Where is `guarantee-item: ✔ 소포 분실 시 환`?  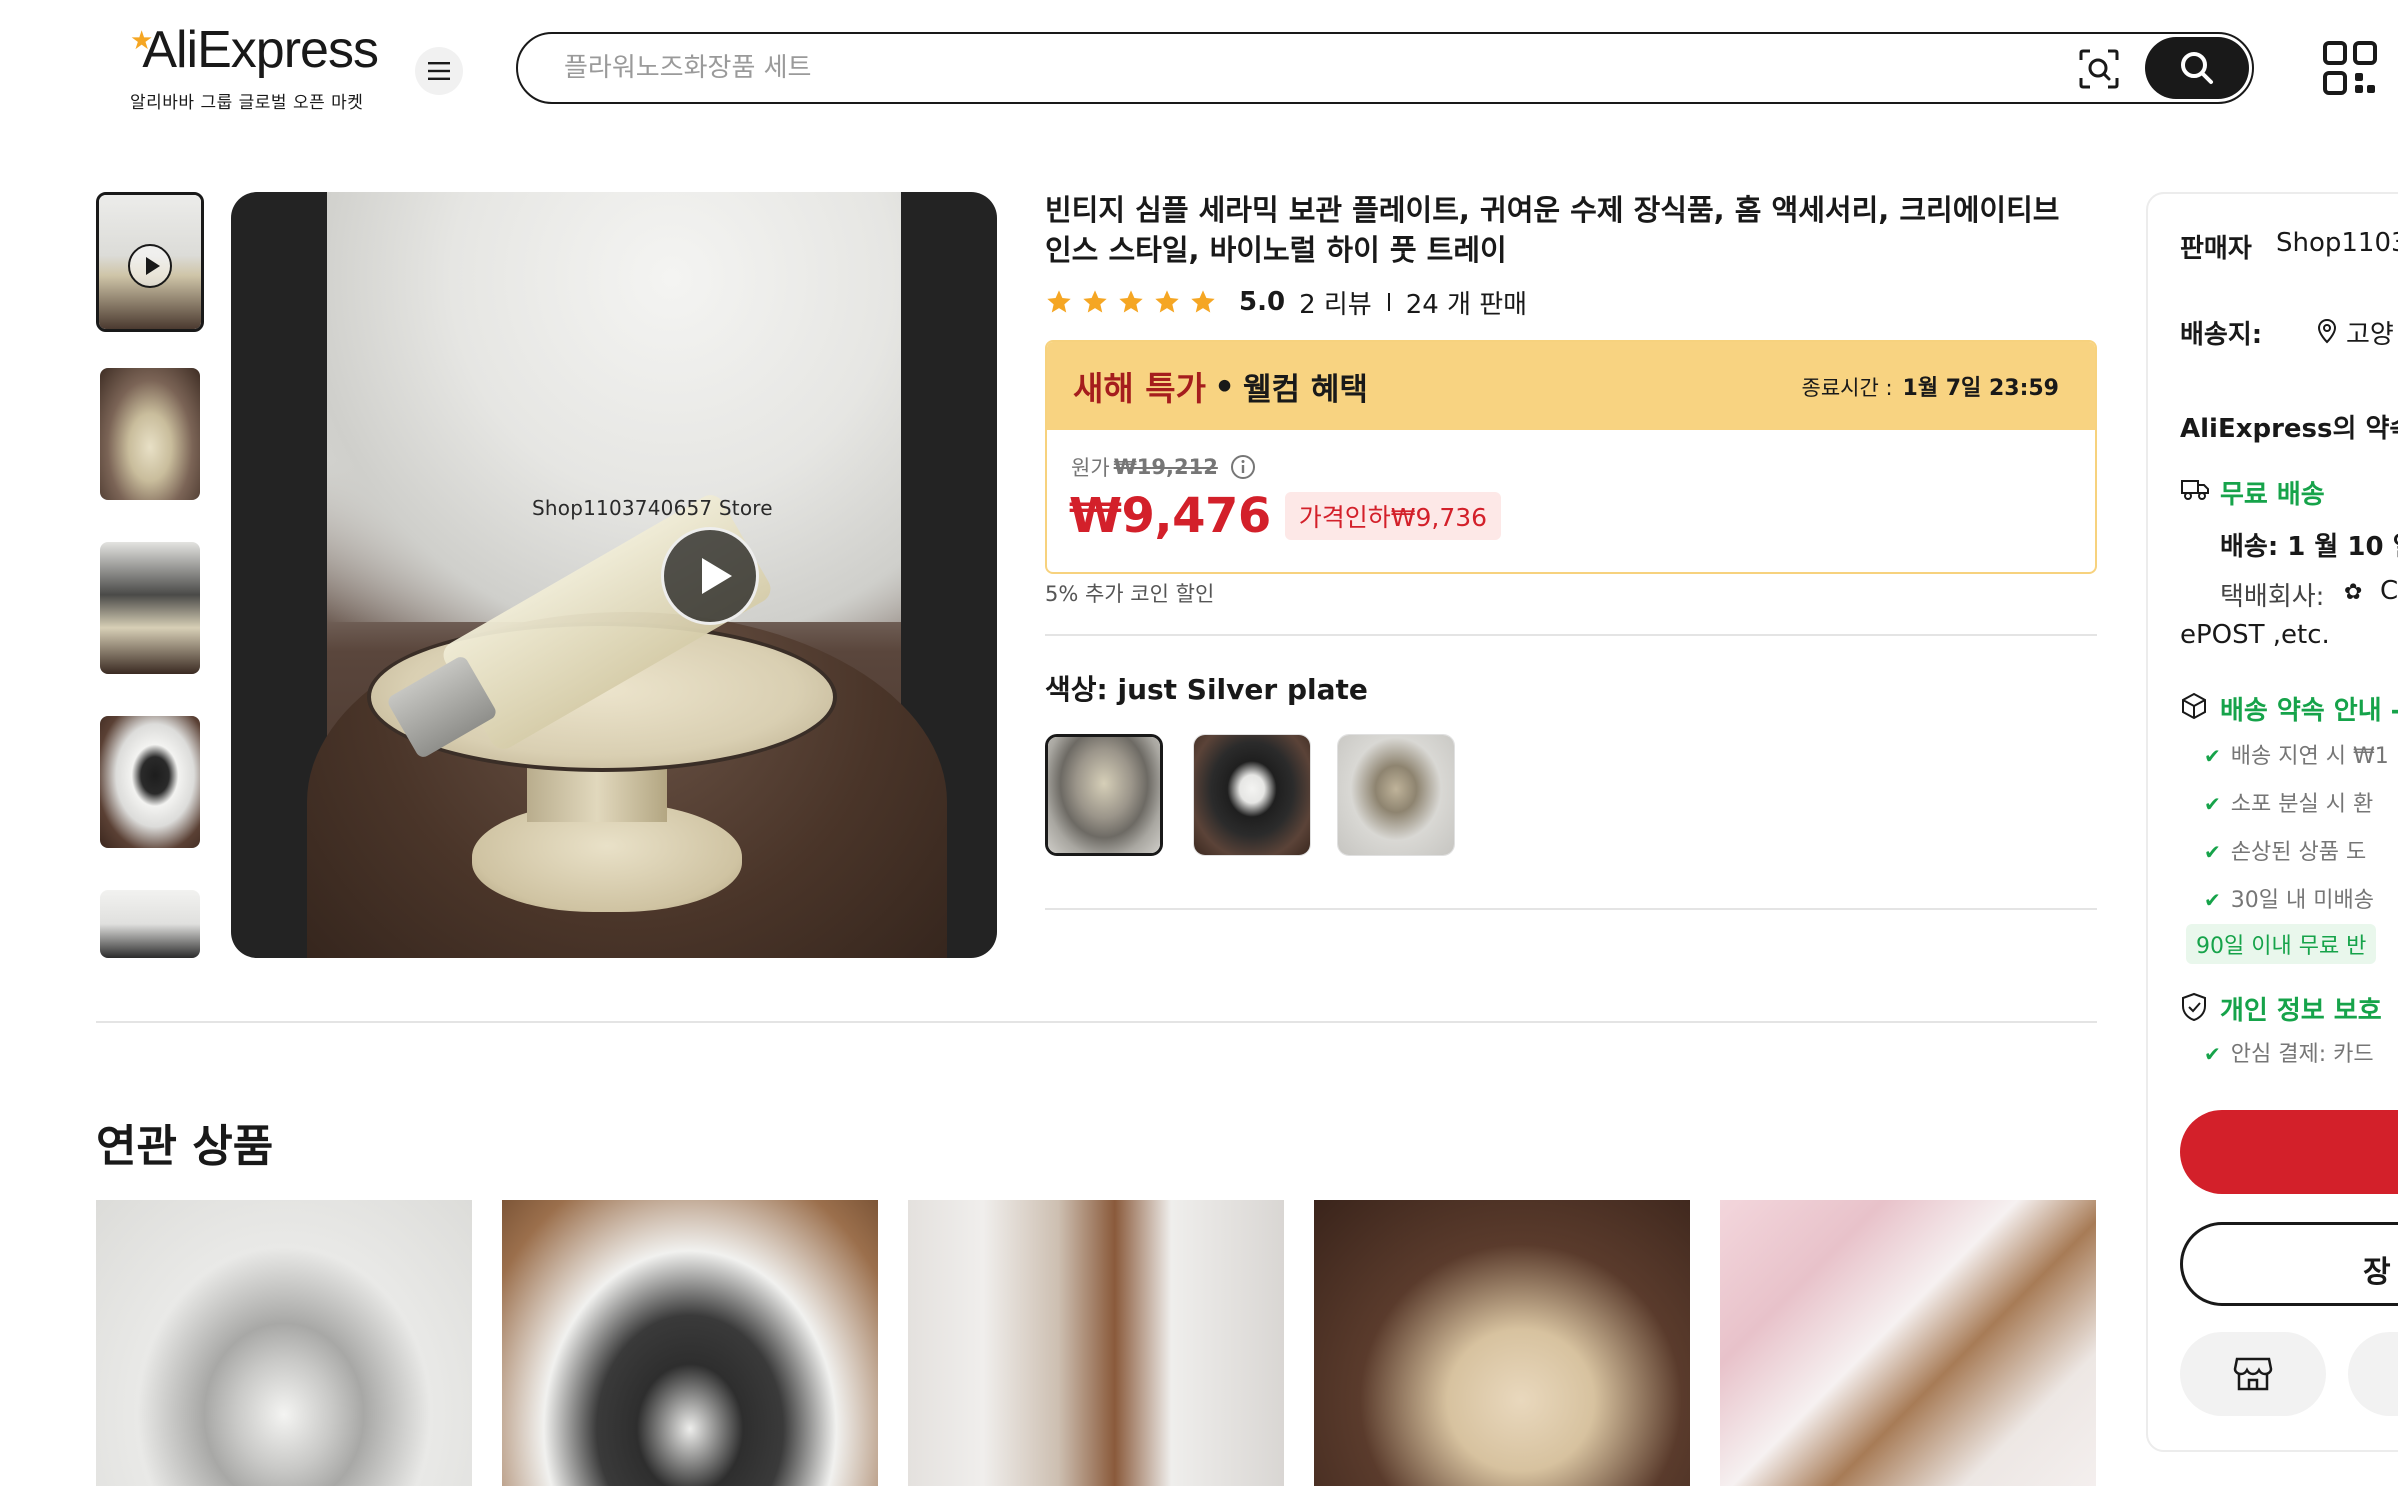
guarantee-item: ✔ 소포 분실 시 환 is located at coordinates (2289, 804).